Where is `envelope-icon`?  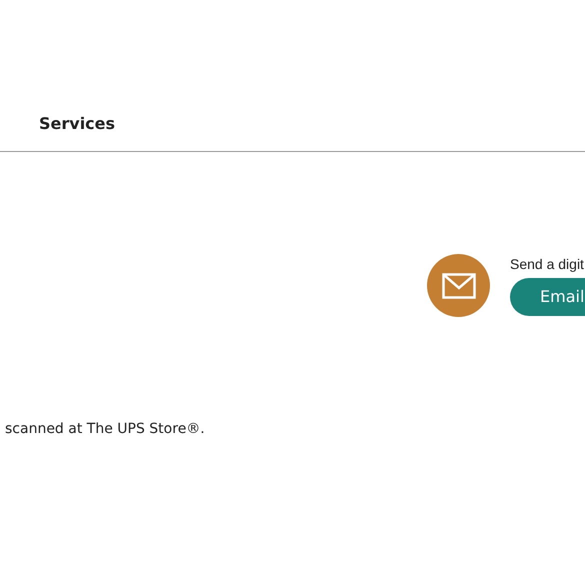 envelope-icon is located at coordinates (459, 285).